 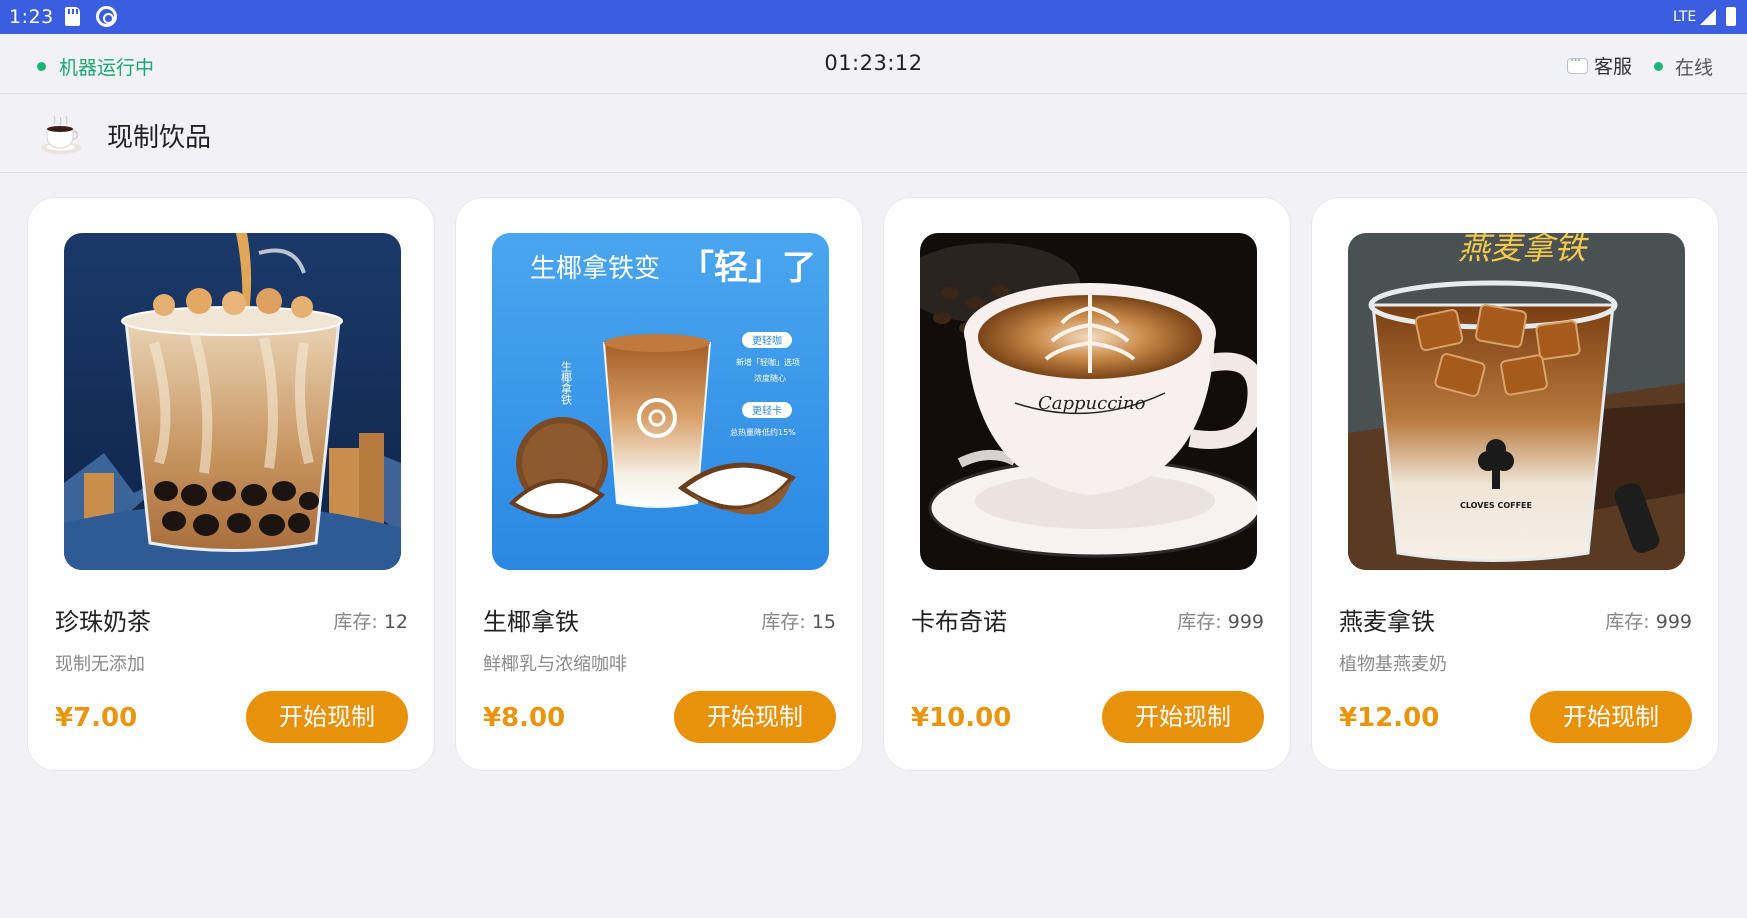 What do you see at coordinates (100, 664) in the screenshot?
I see `product-description: 现制无添加` at bounding box center [100, 664].